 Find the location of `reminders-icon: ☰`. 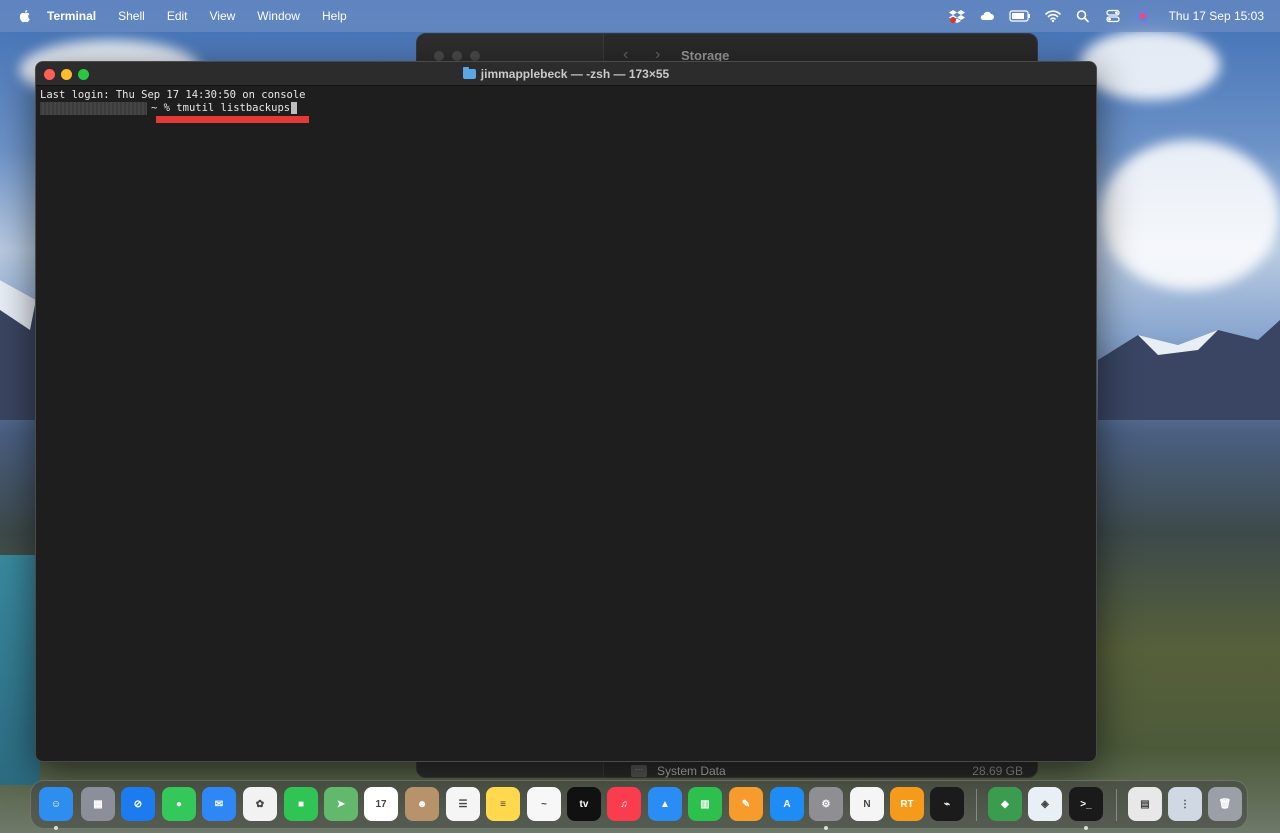

reminders-icon: ☰ is located at coordinates (463, 804).